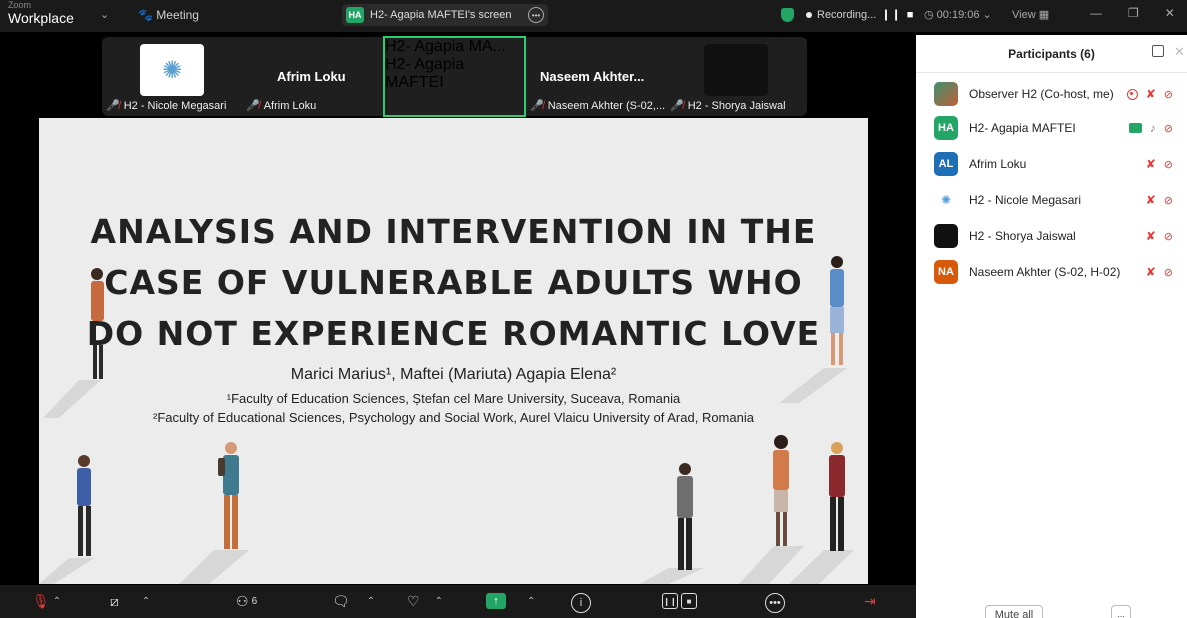 The height and width of the screenshot is (618, 1187). I want to click on stop-recording-icon: ■, so click(911, 15).